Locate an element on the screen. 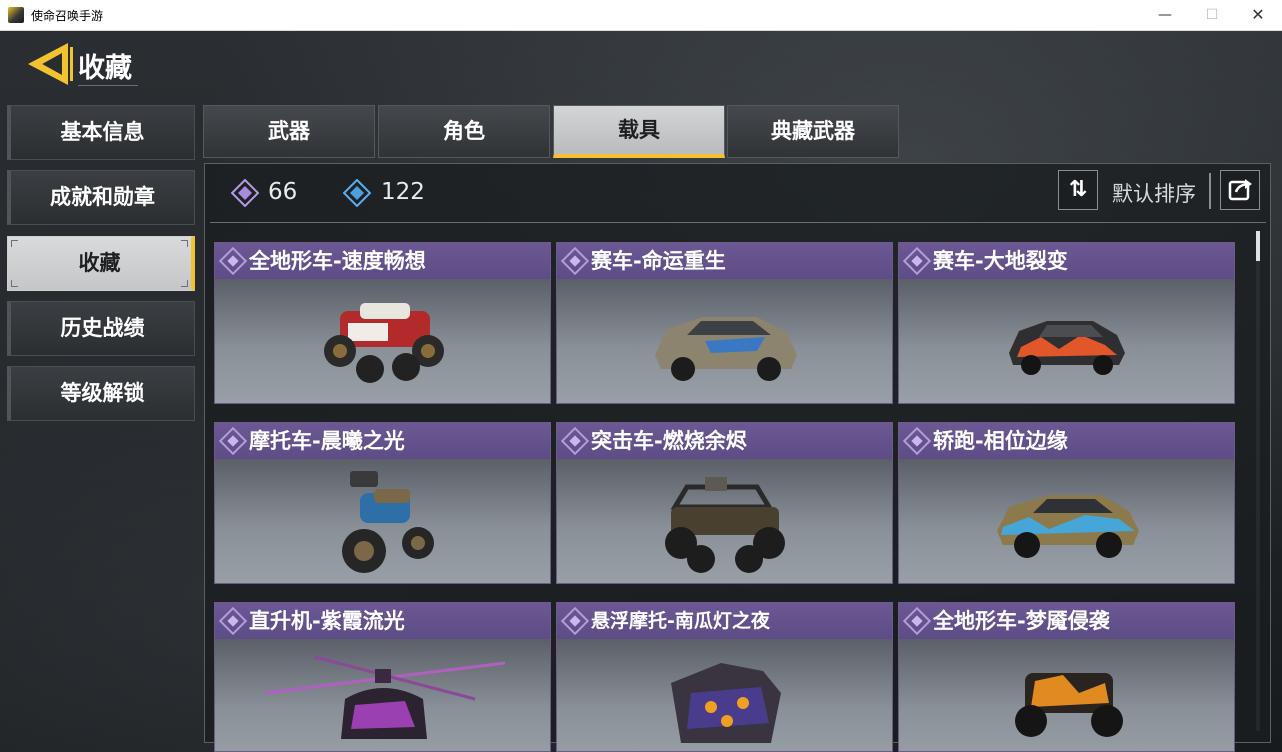 Image resolution: width=1282 pixels, height=752 pixels. share-button is located at coordinates (1240, 190).